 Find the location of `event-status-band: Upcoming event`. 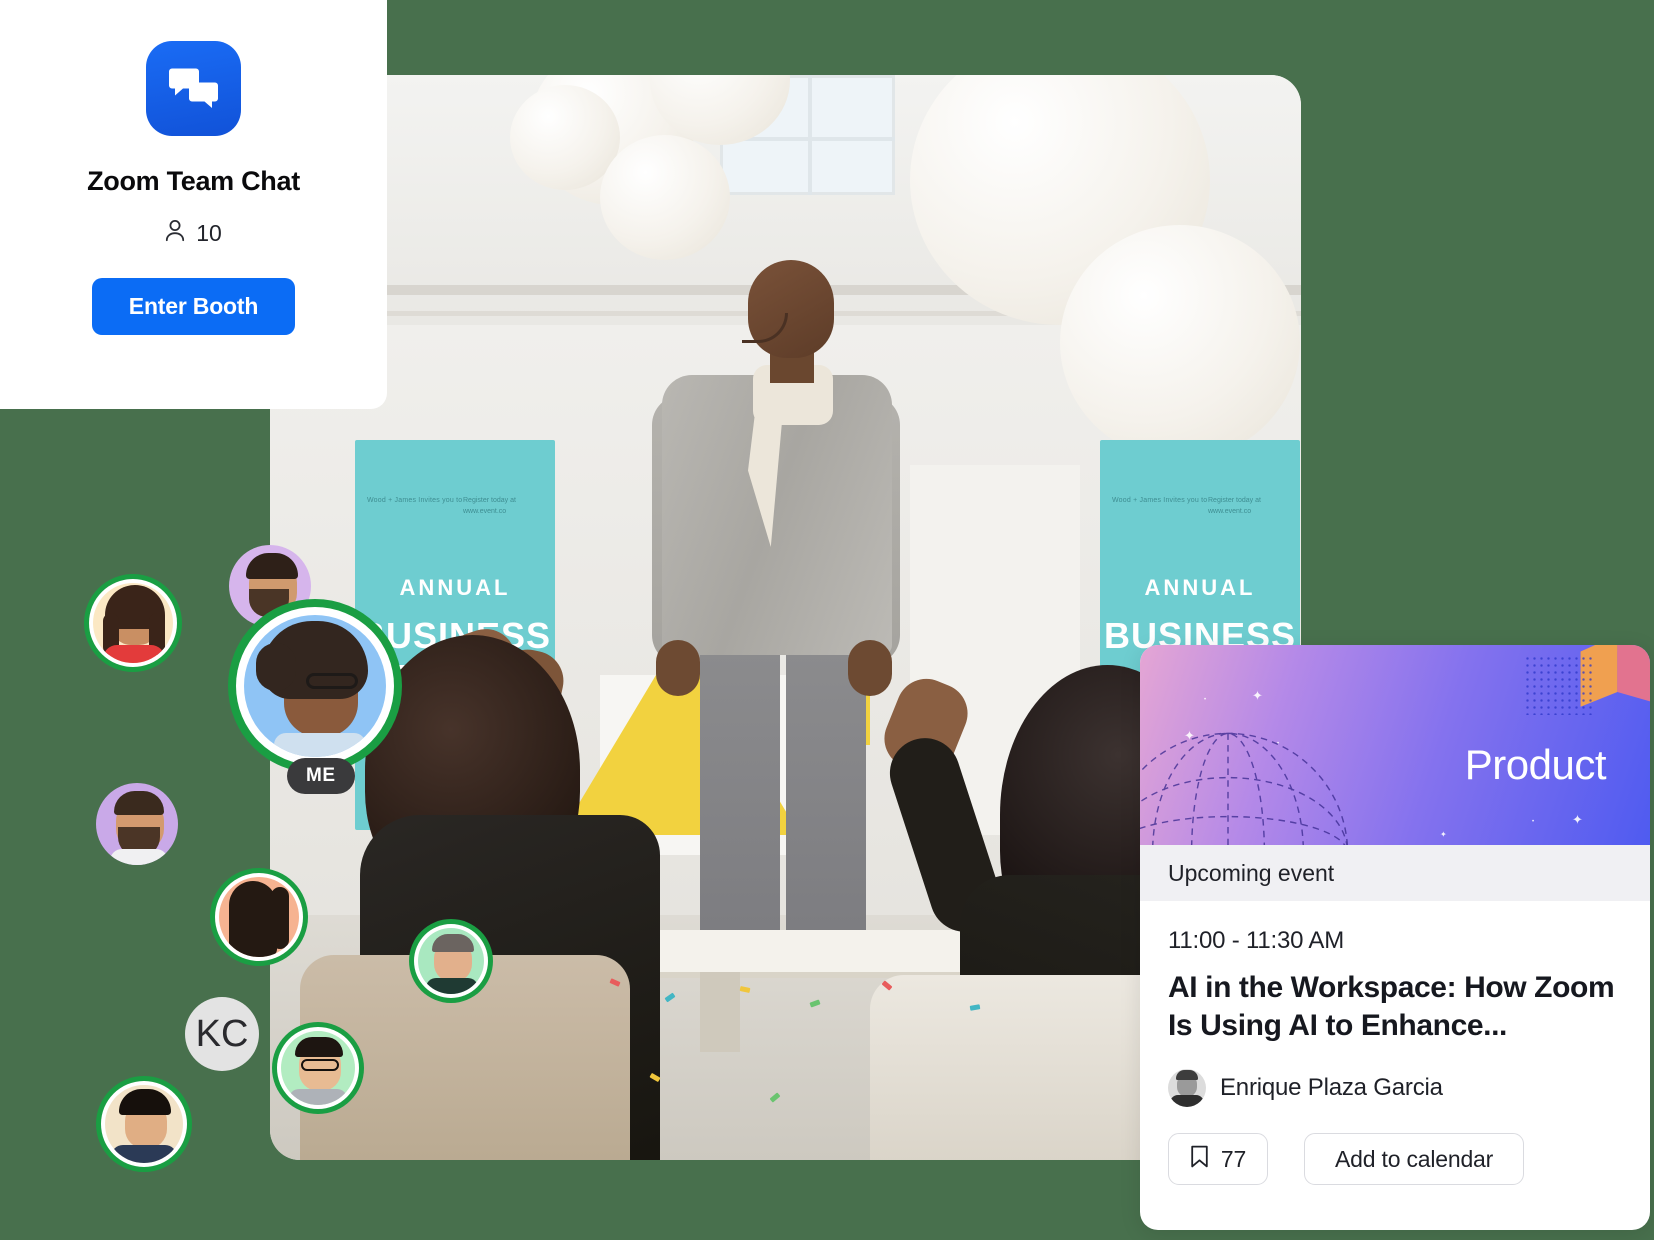

event-status-band: Upcoming event is located at coordinates (1395, 873).